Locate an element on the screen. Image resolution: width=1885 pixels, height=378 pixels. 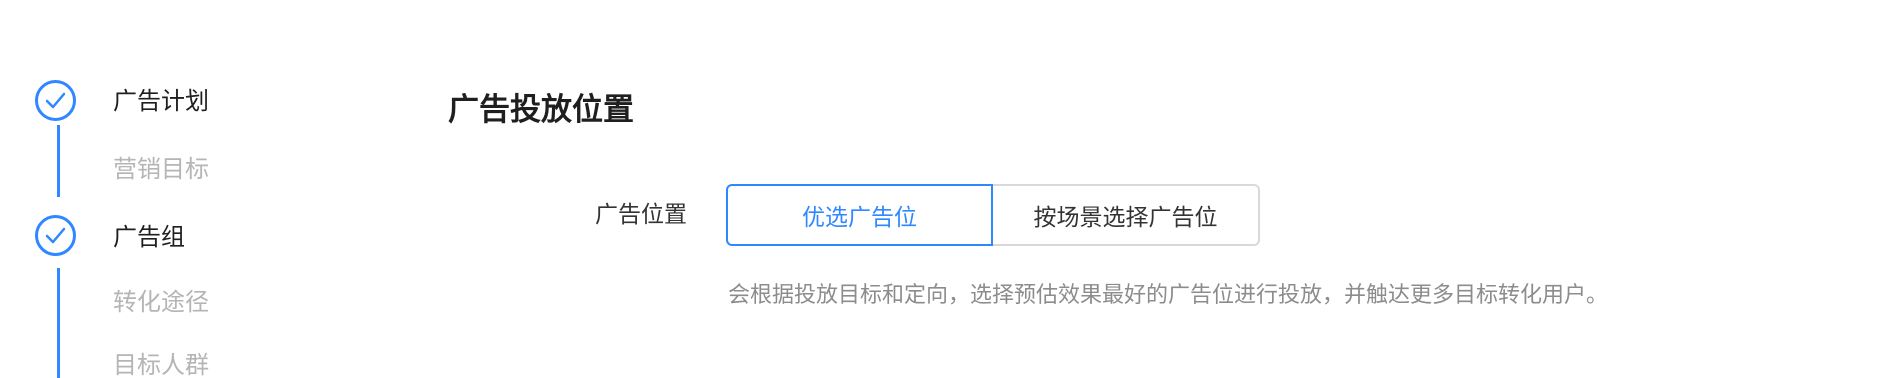
placement-hint-text: 会根据投放目标和定向，选择预估效果最好的广告位进行投放，并触达更多目标转化用户。 is located at coordinates (1168, 295).